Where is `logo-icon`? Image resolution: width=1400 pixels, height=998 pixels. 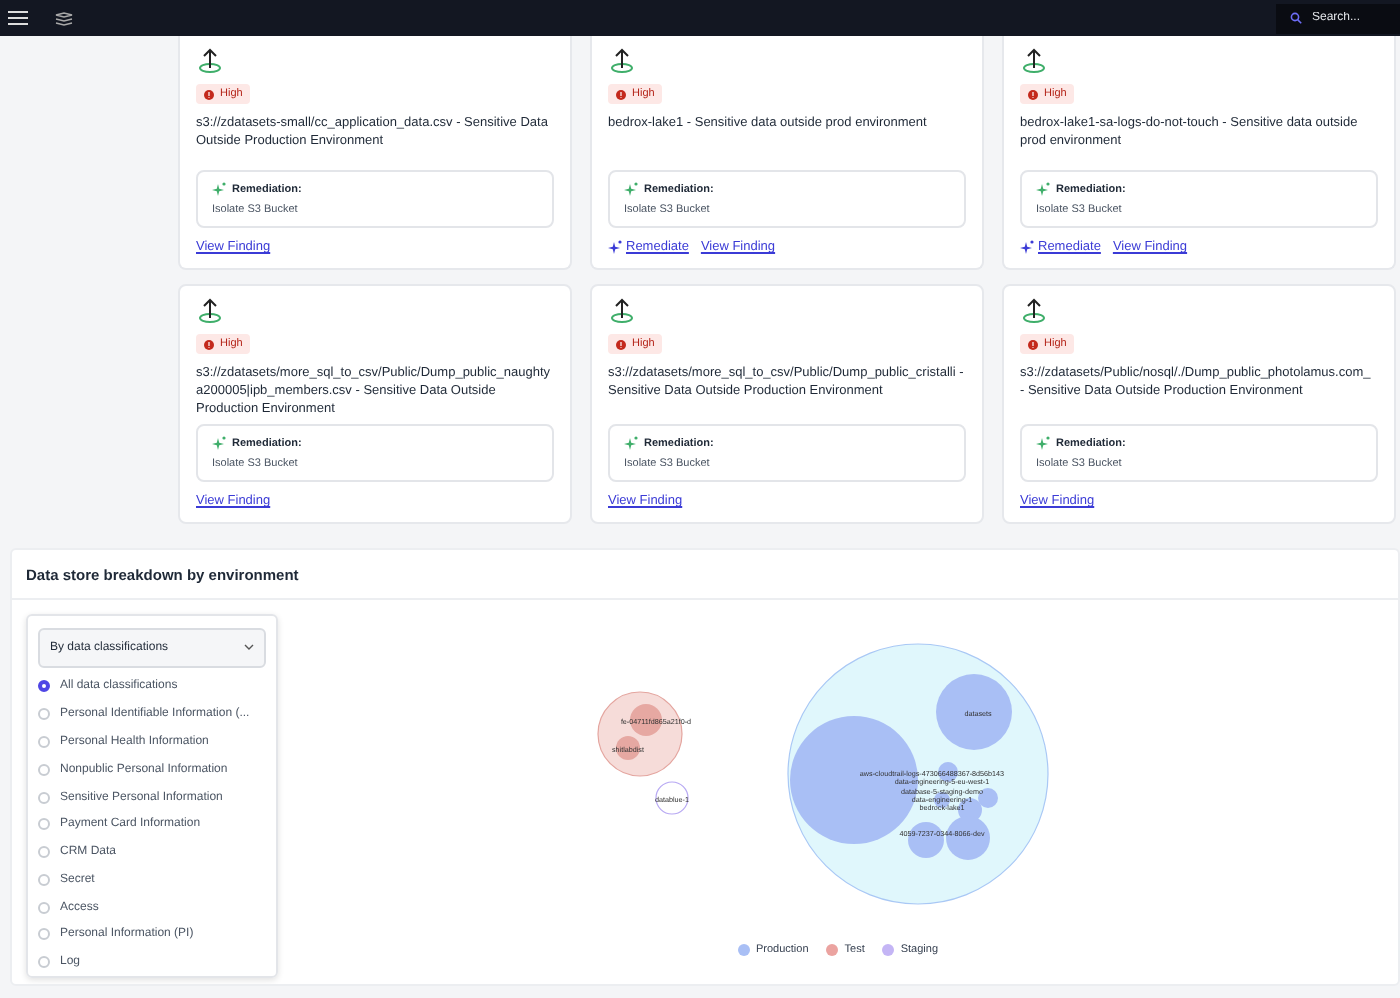 logo-icon is located at coordinates (64, 18).